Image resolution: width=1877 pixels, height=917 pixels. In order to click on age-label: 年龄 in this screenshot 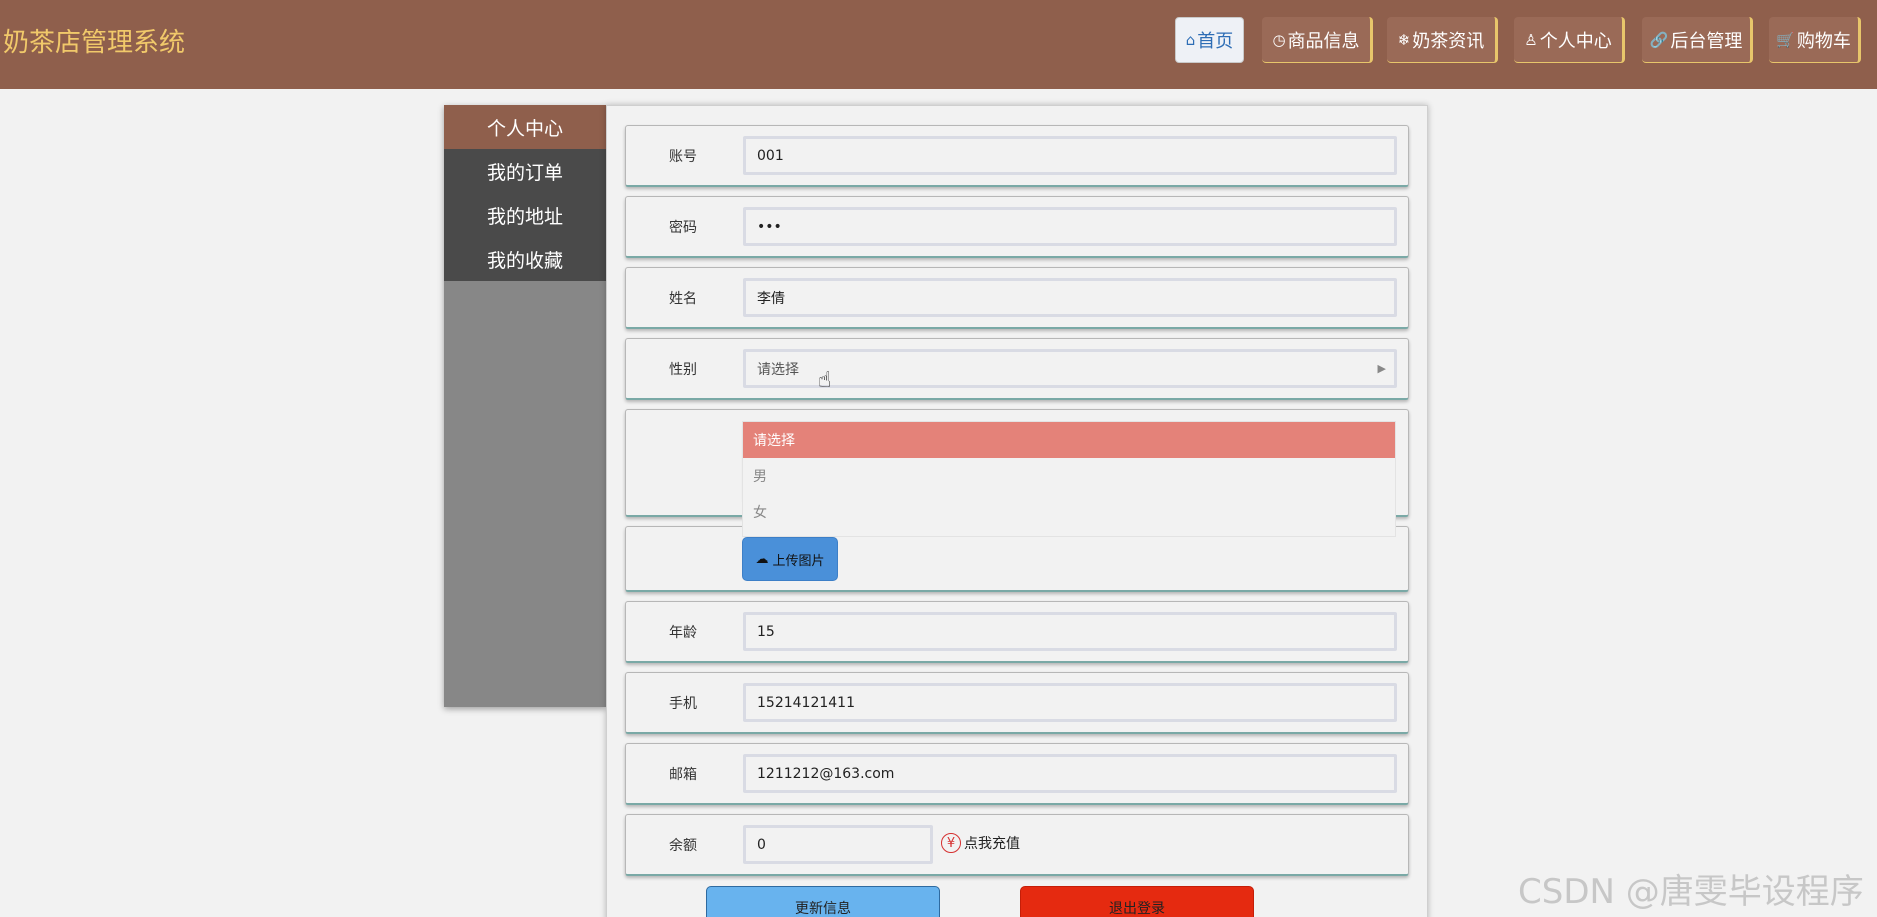, I will do `click(683, 633)`.